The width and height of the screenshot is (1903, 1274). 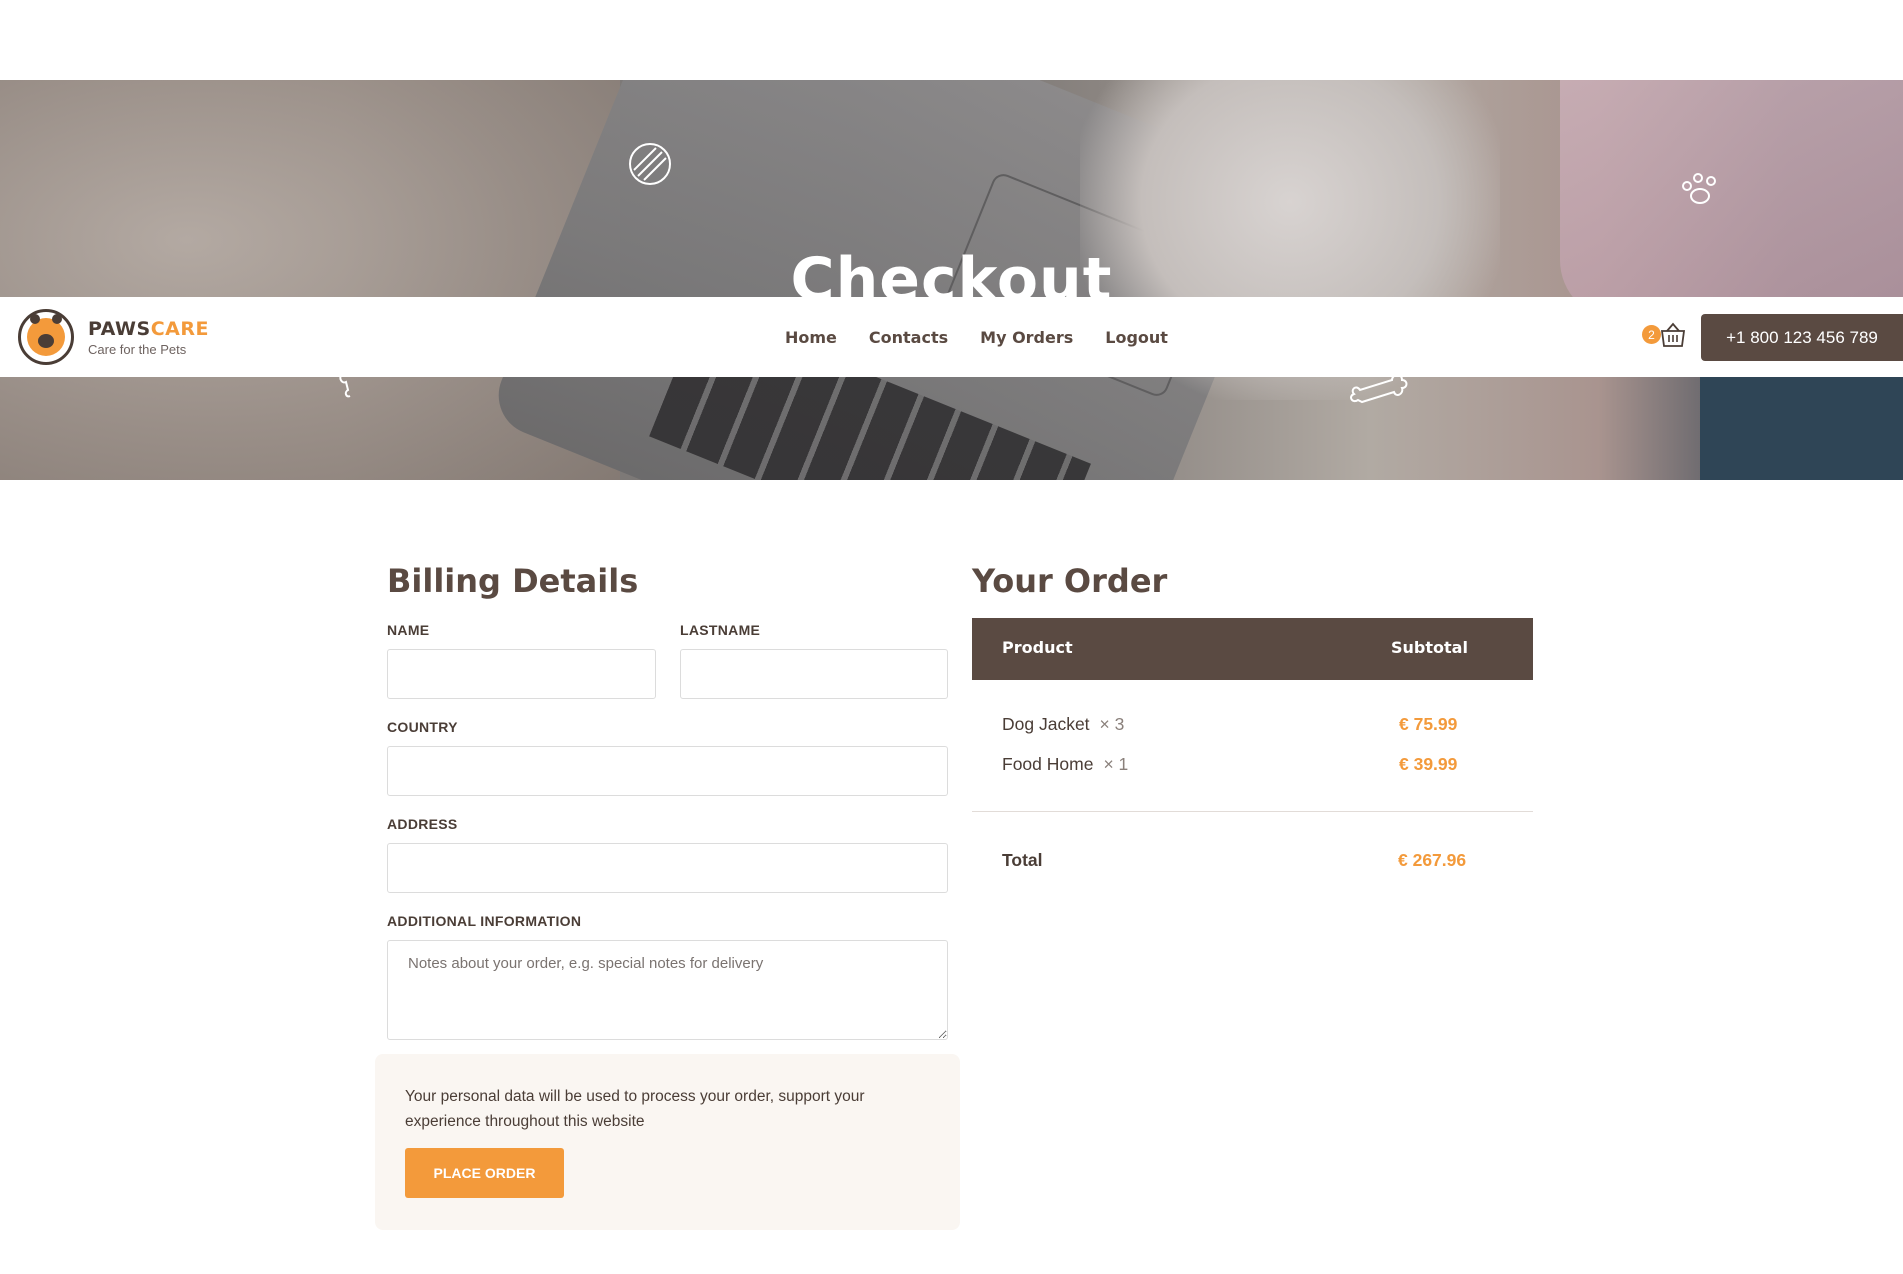 I want to click on order-item-price: € 75.99, so click(x=1428, y=724).